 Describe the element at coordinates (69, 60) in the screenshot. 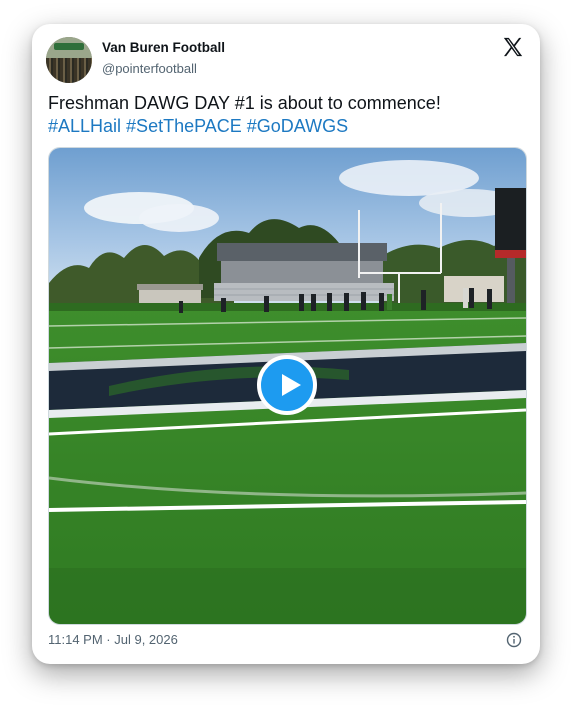

I see `avatar` at that location.